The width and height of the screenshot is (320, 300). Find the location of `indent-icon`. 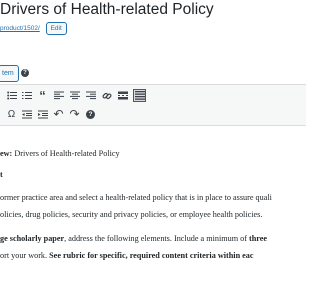

indent-icon is located at coordinates (42, 114).